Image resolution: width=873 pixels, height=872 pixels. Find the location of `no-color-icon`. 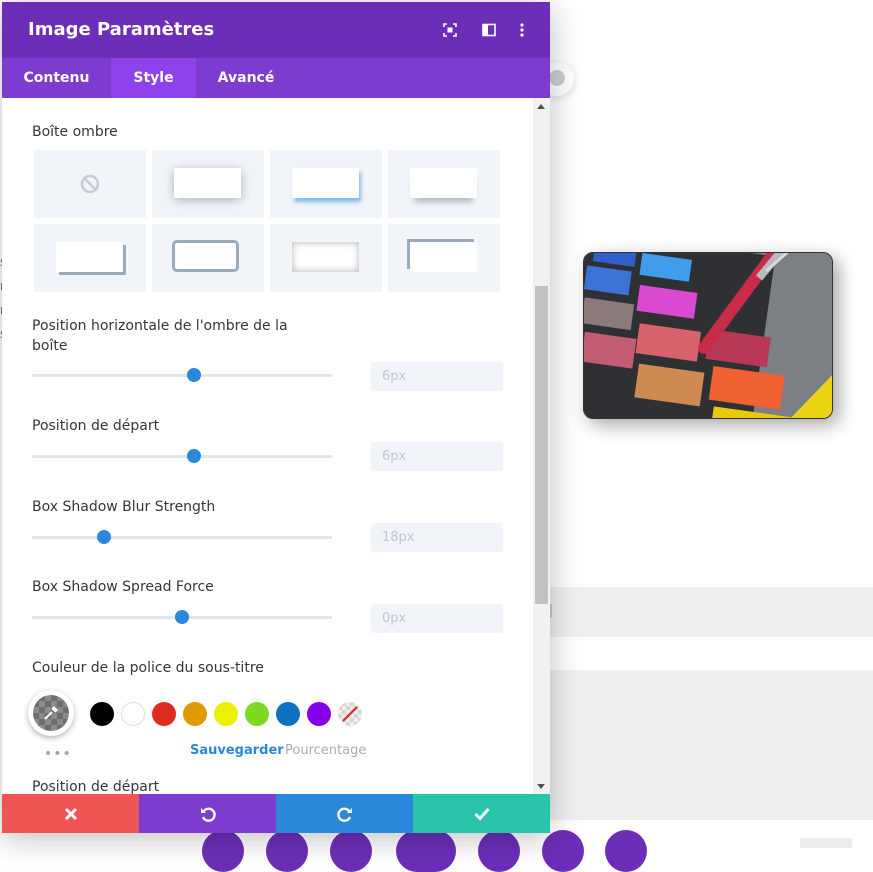

no-color-icon is located at coordinates (350, 714).